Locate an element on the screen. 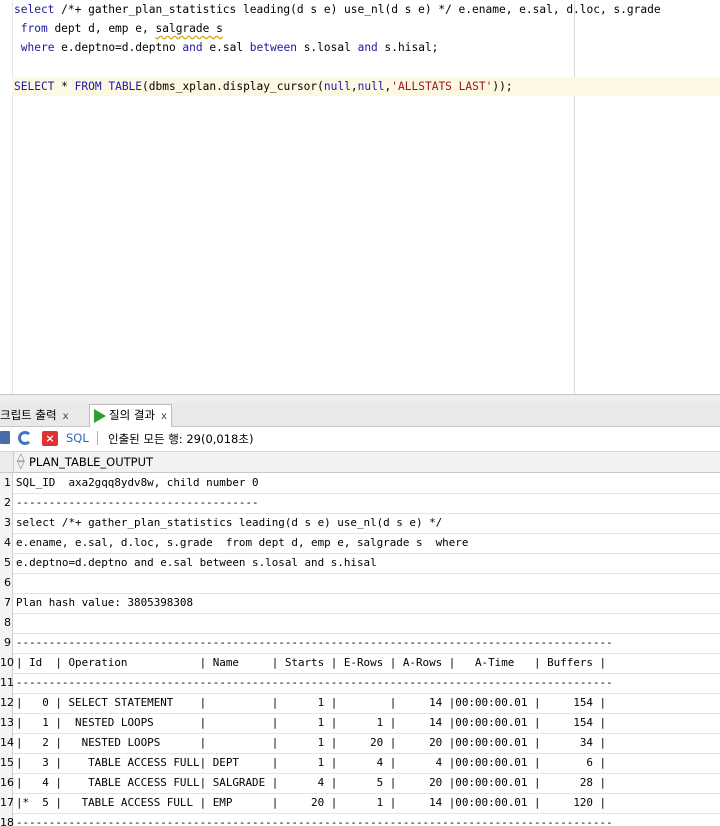 The height and width of the screenshot is (826, 720). row-number: 13 is located at coordinates (7, 723).